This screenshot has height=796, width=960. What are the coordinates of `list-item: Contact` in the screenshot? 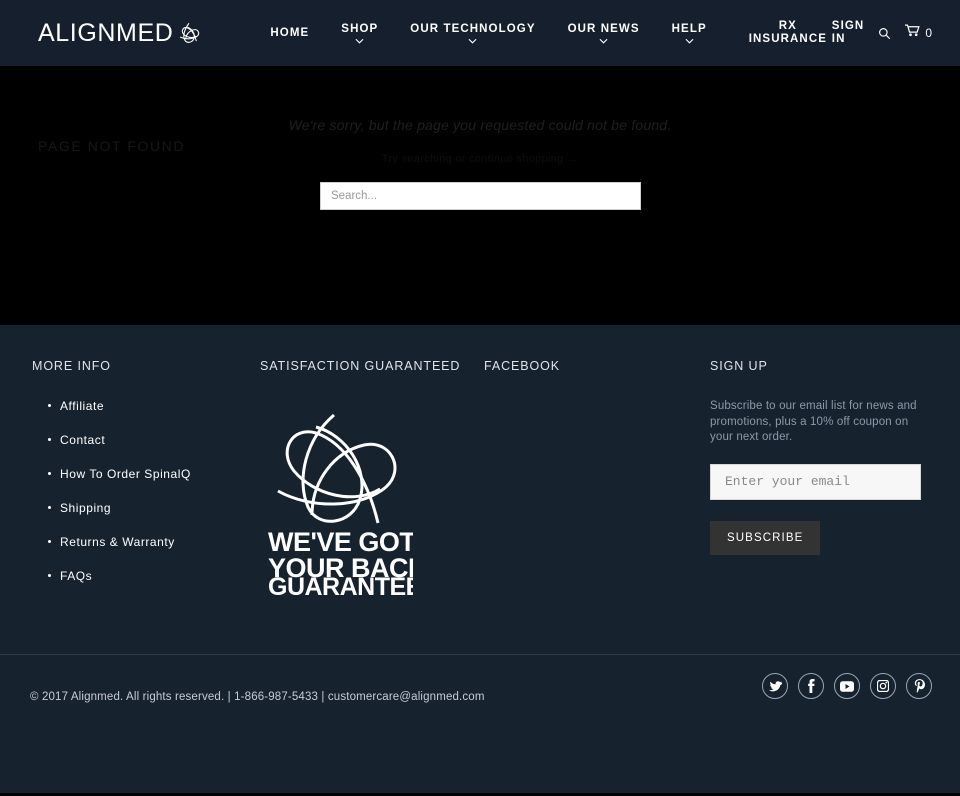 It's located at (146, 440).